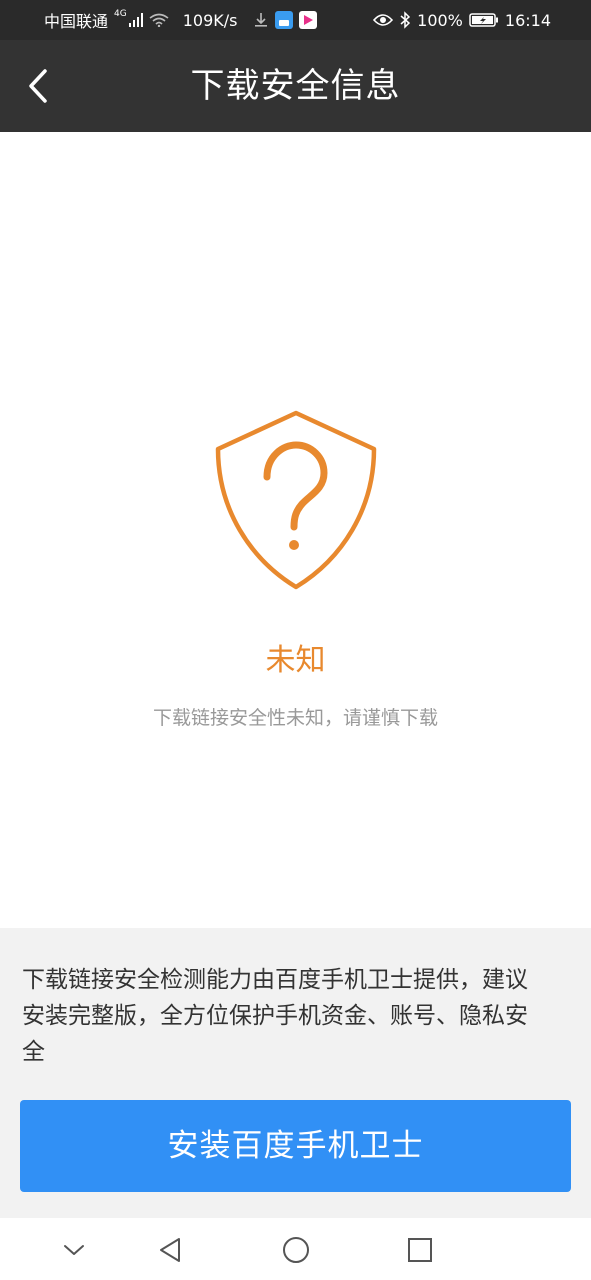 Image resolution: width=591 pixels, height=1280 pixels. I want to click on recents-square-icon, so click(420, 1250).